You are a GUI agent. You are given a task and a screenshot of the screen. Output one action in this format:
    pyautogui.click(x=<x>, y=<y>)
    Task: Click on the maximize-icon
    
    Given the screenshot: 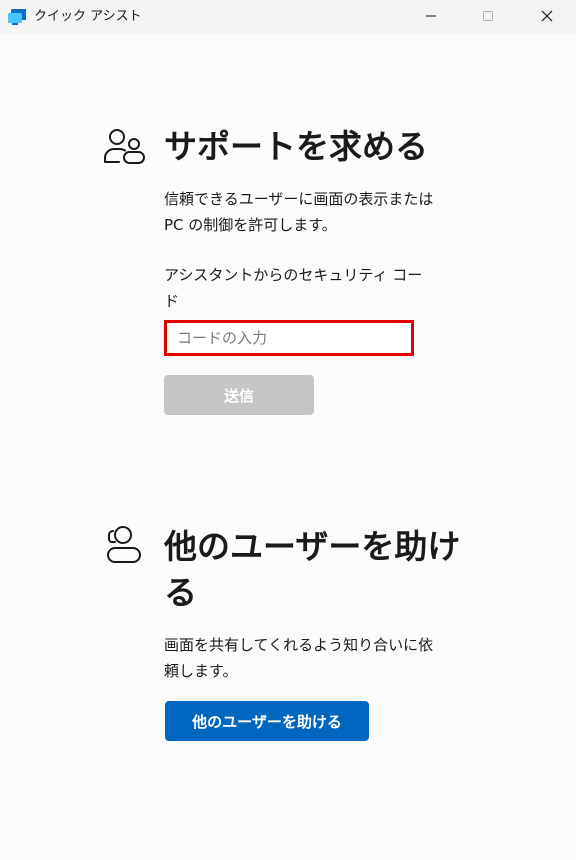 What is the action you would take?
    pyautogui.click(x=488, y=16)
    